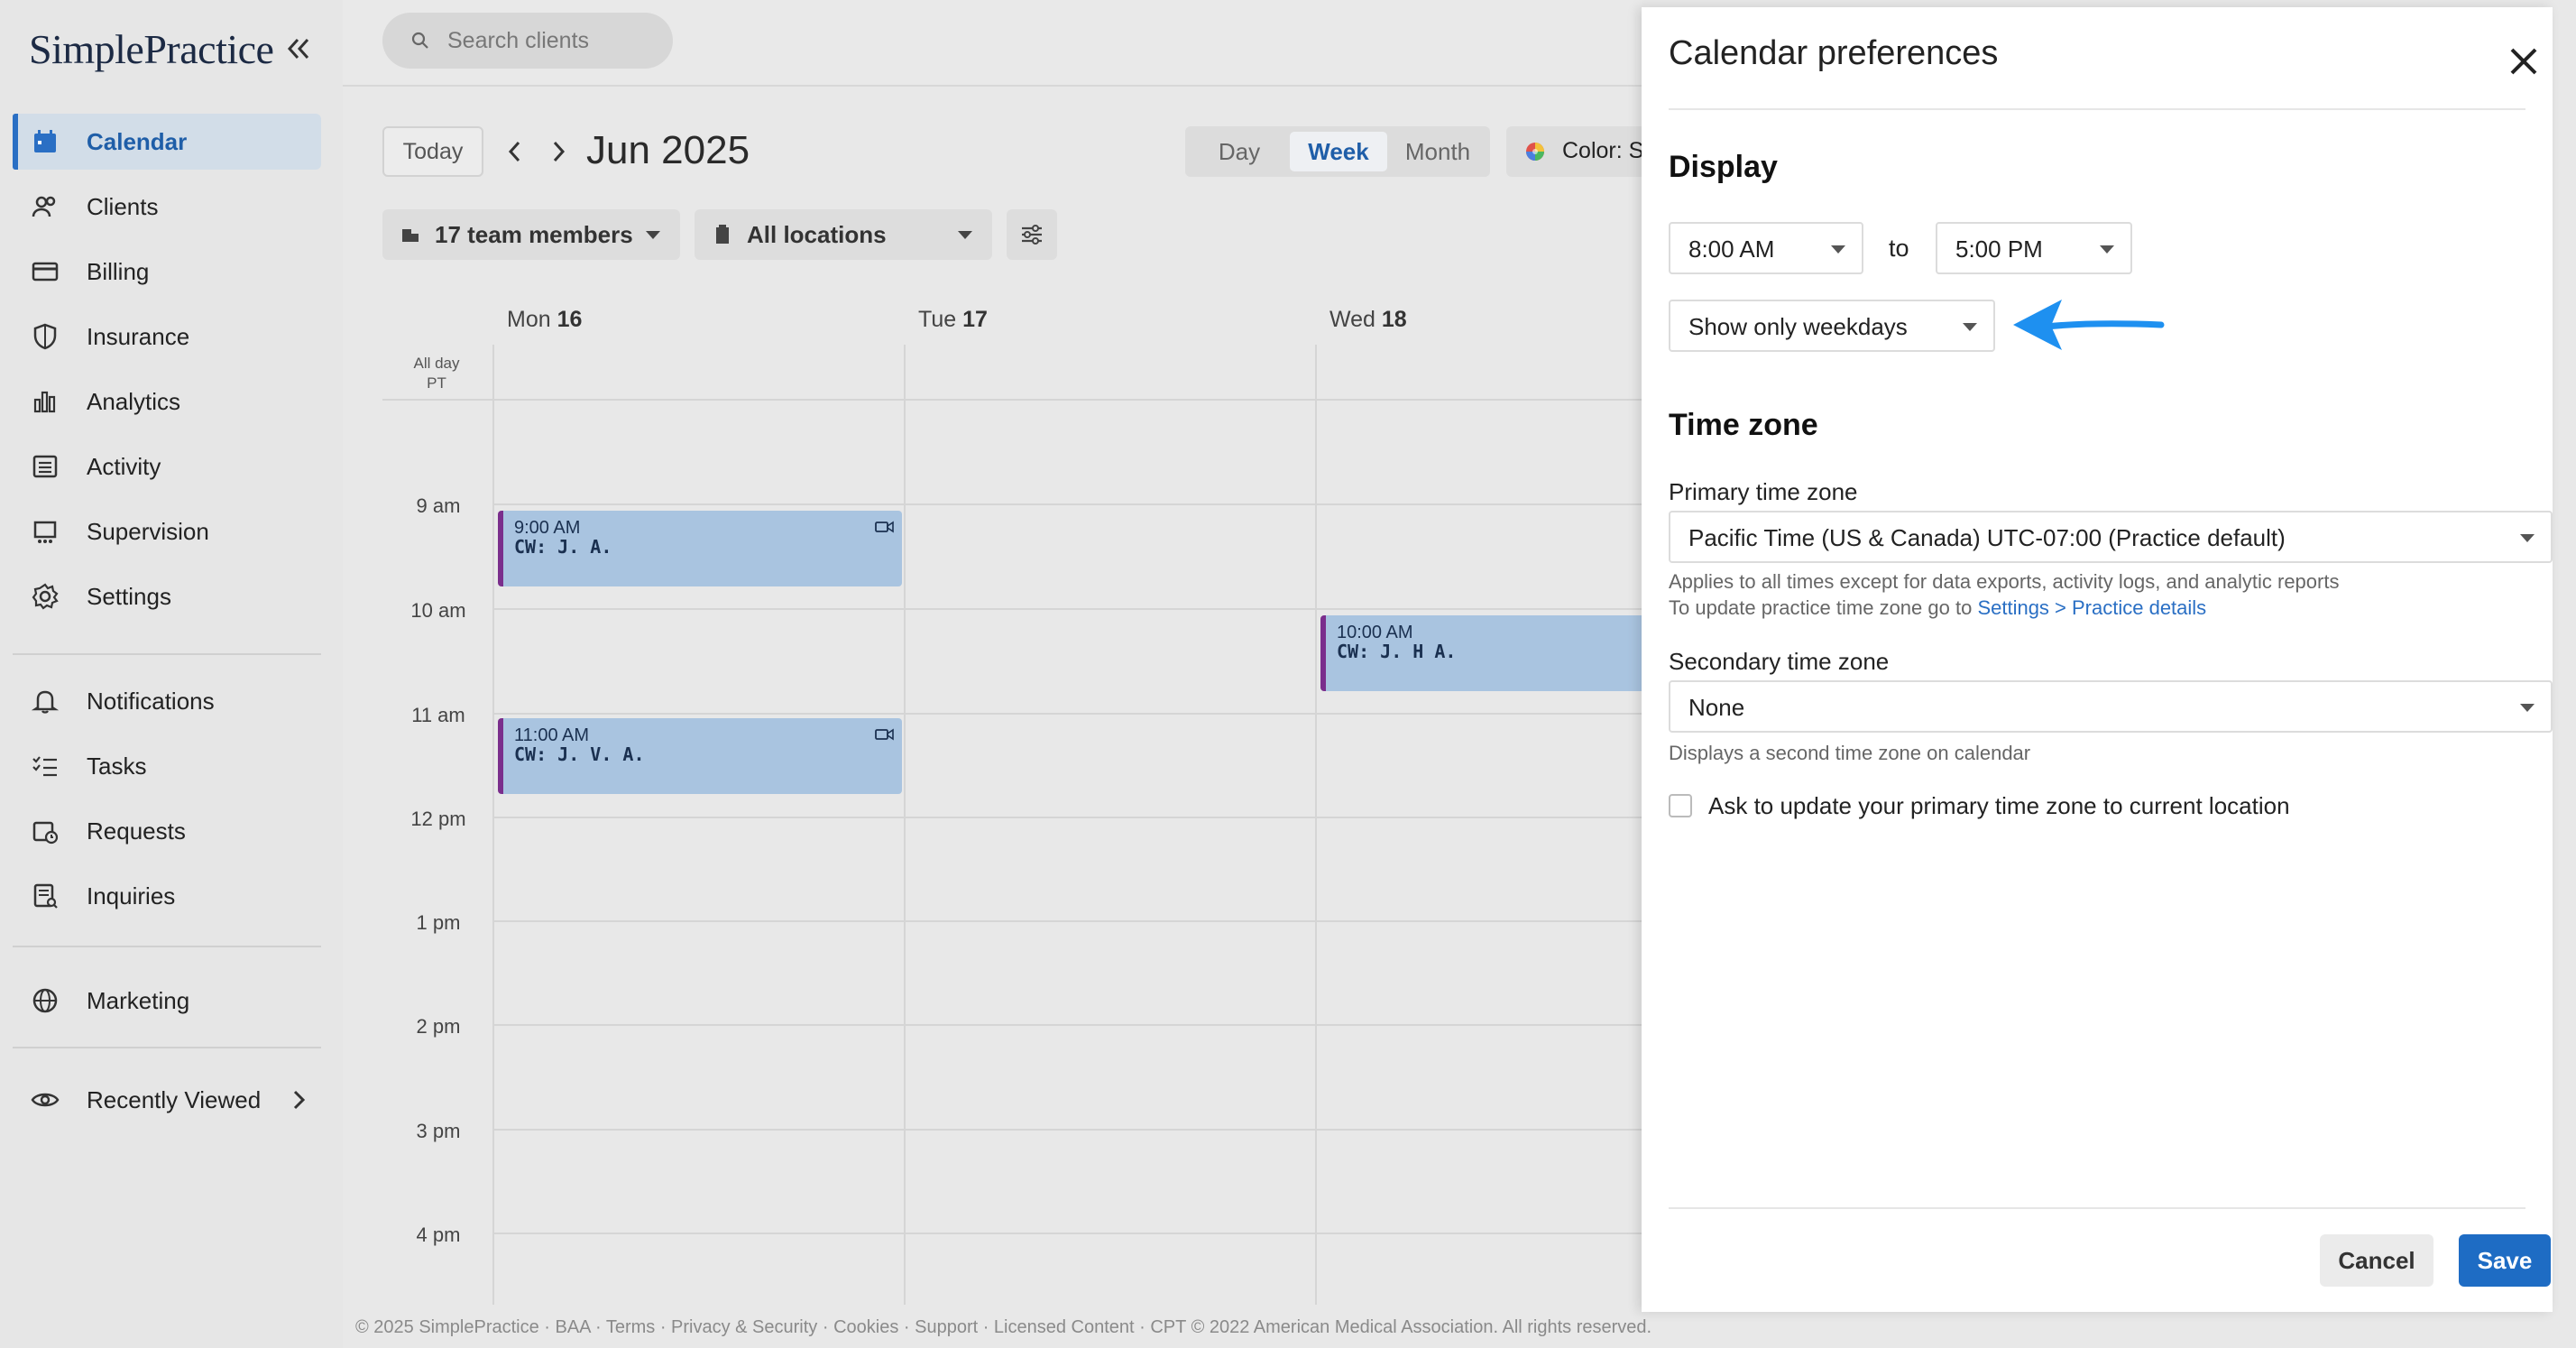 The width and height of the screenshot is (2576, 1348). I want to click on appointment-event: 9:00 AM CW: J. A., so click(700, 548).